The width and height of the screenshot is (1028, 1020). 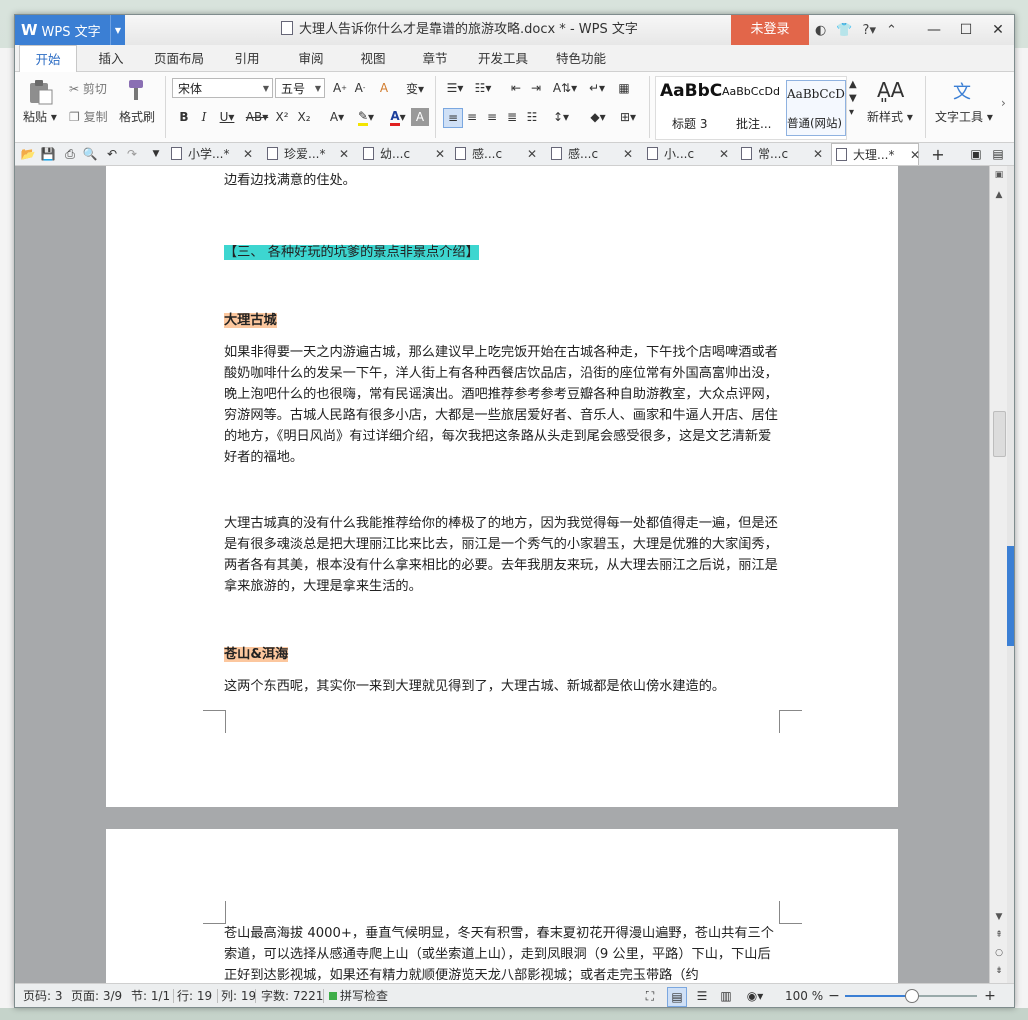 What do you see at coordinates (998, 154) in the screenshot?
I see `tab-menu-icon: ▤` at bounding box center [998, 154].